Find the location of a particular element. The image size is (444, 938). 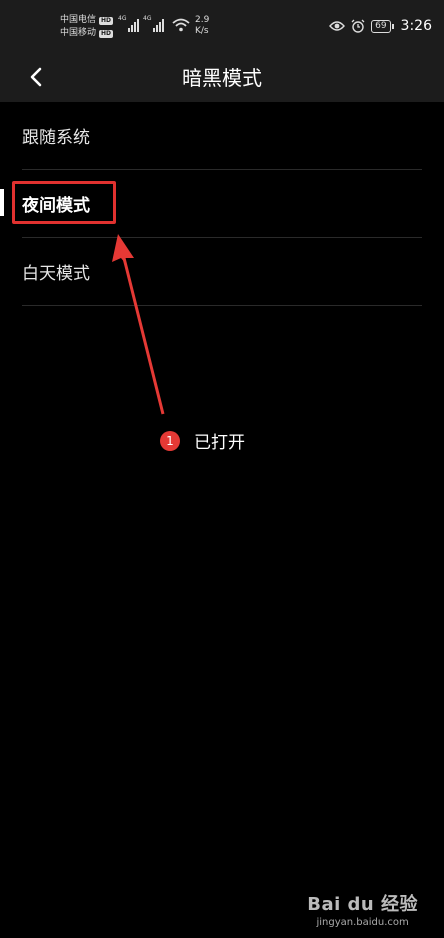

watermark-logo: Bai du 经验 is located at coordinates (362, 904).